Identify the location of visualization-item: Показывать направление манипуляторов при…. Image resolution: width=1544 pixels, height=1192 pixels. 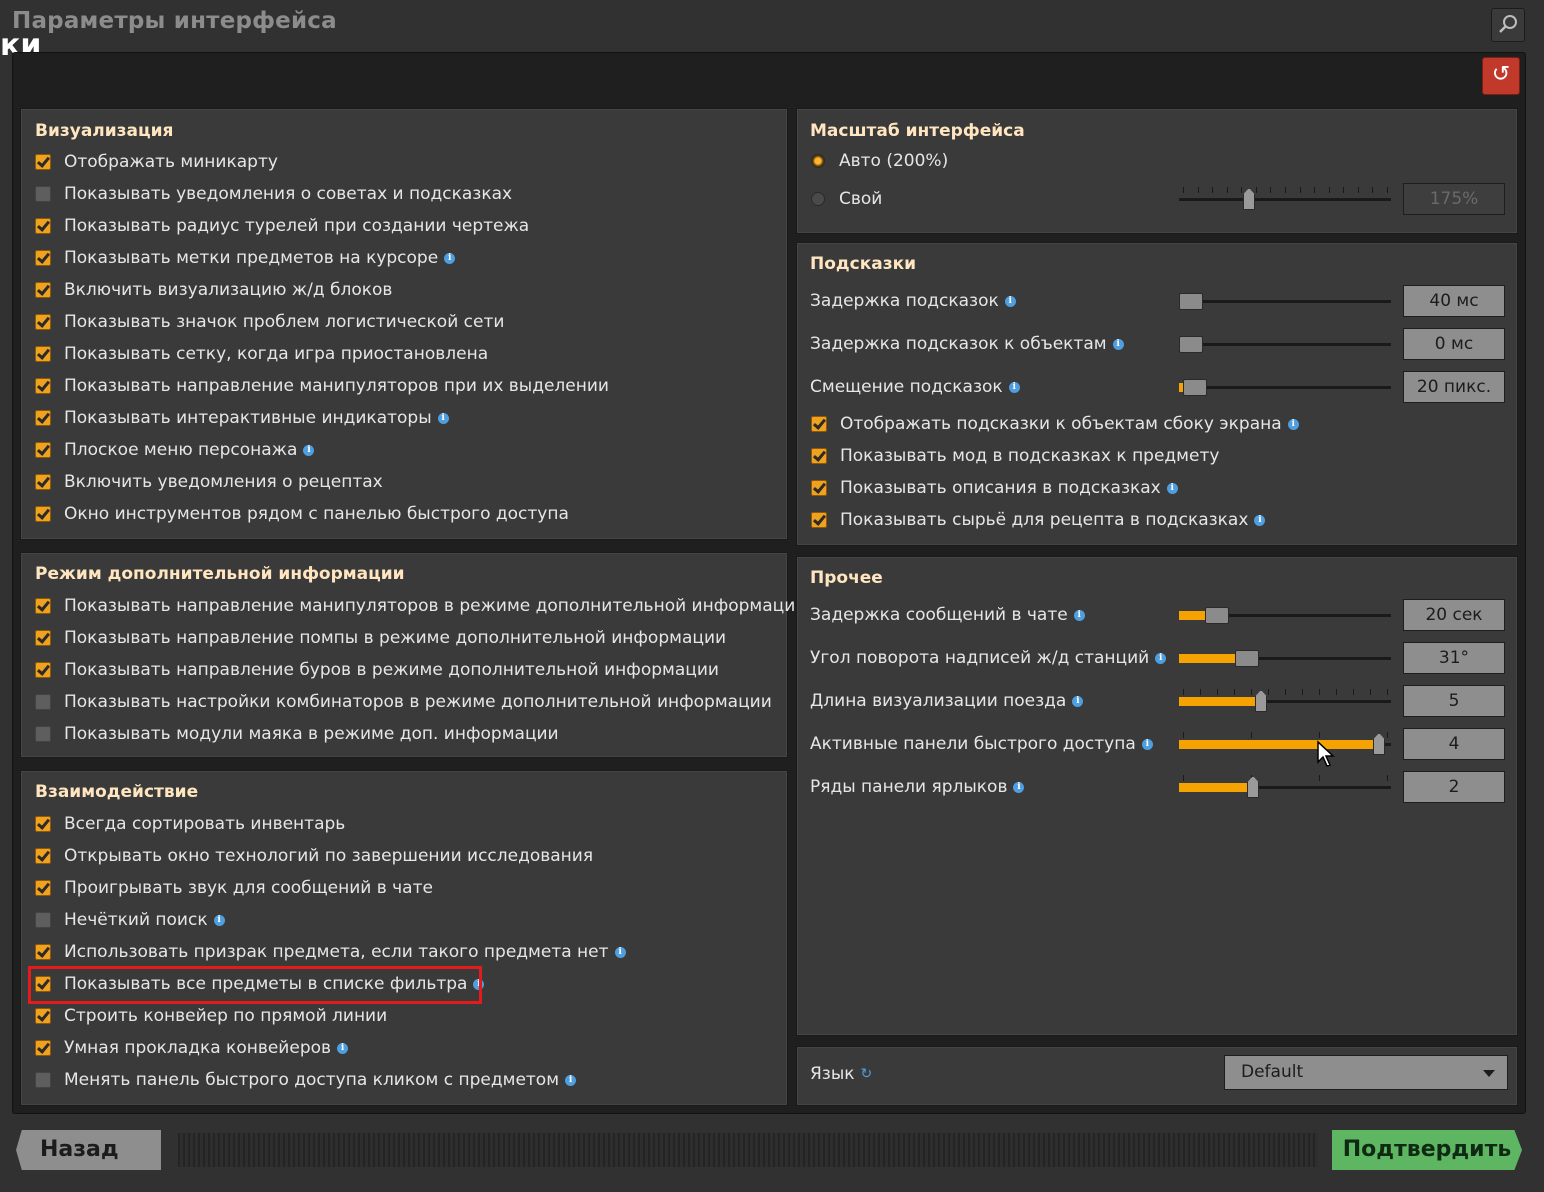
(322, 386).